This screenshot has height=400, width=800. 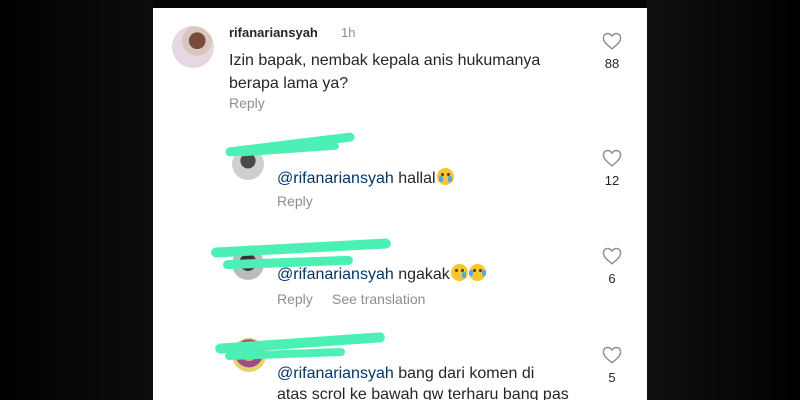 What do you see at coordinates (423, 393) in the screenshot?
I see `reply-text-line-2: atas scrol ke bawah gw terharu bang pas` at bounding box center [423, 393].